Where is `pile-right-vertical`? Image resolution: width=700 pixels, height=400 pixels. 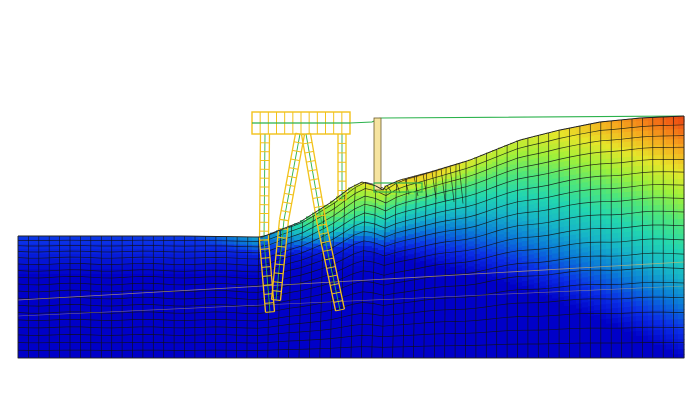
pile-right-vertical is located at coordinates (342, 167).